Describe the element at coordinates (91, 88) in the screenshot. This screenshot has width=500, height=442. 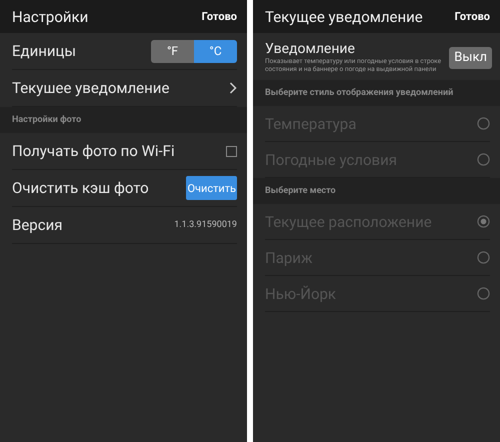
I see `notification-label: Текушее уведомление` at that location.